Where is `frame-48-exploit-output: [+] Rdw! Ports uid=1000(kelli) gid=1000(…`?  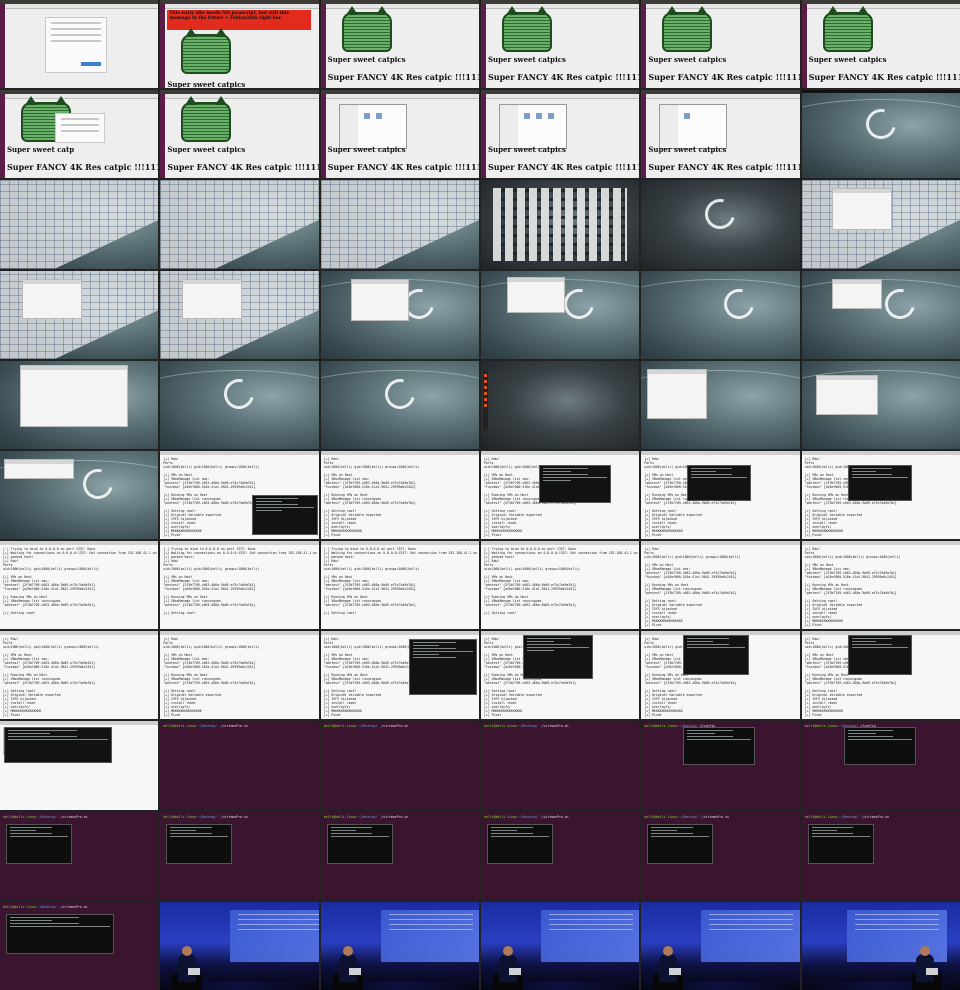
frame-48-exploit-output: [+] Rdw! Ports uid=1000(kelli) gid=1000(… is located at coordinates (880, 675).